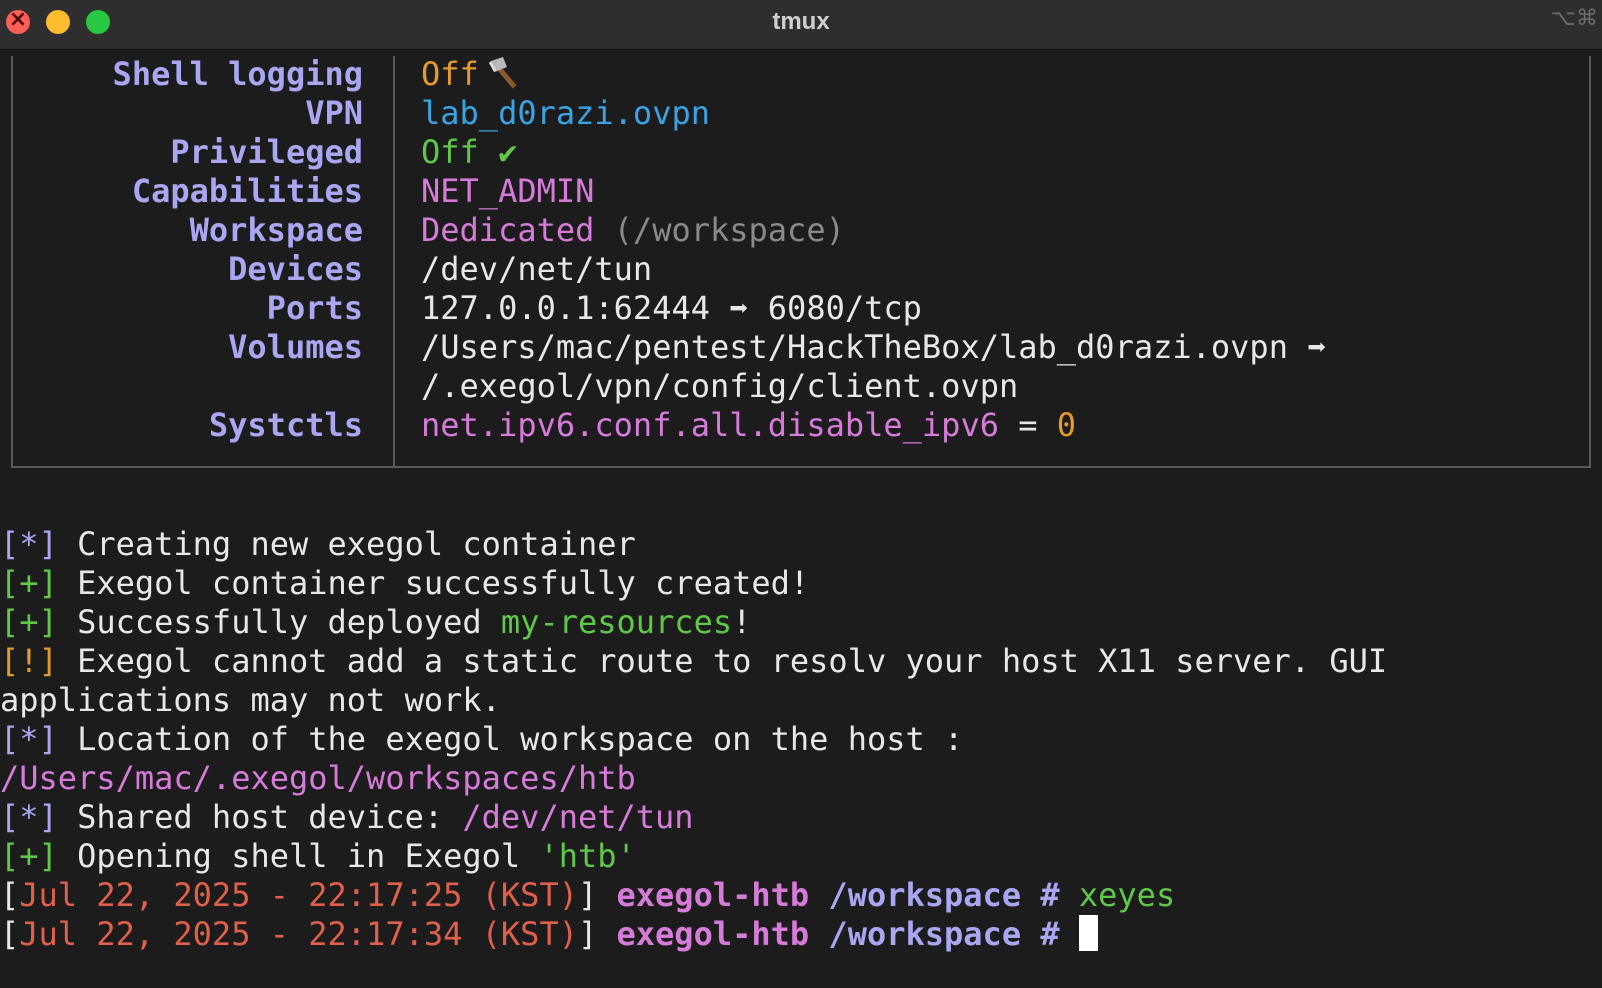 The height and width of the screenshot is (988, 1602). Describe the element at coordinates (587, 856) in the screenshot. I see `log-highlight: 'htb'` at that location.